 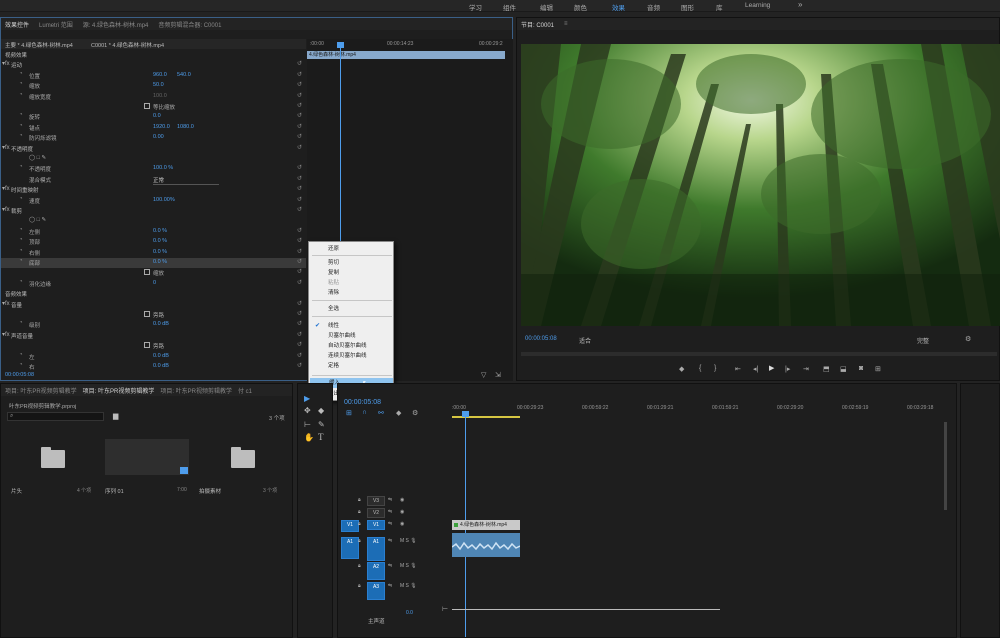 I want to click on tab-project-extra: 付 c1, so click(x=245, y=390).